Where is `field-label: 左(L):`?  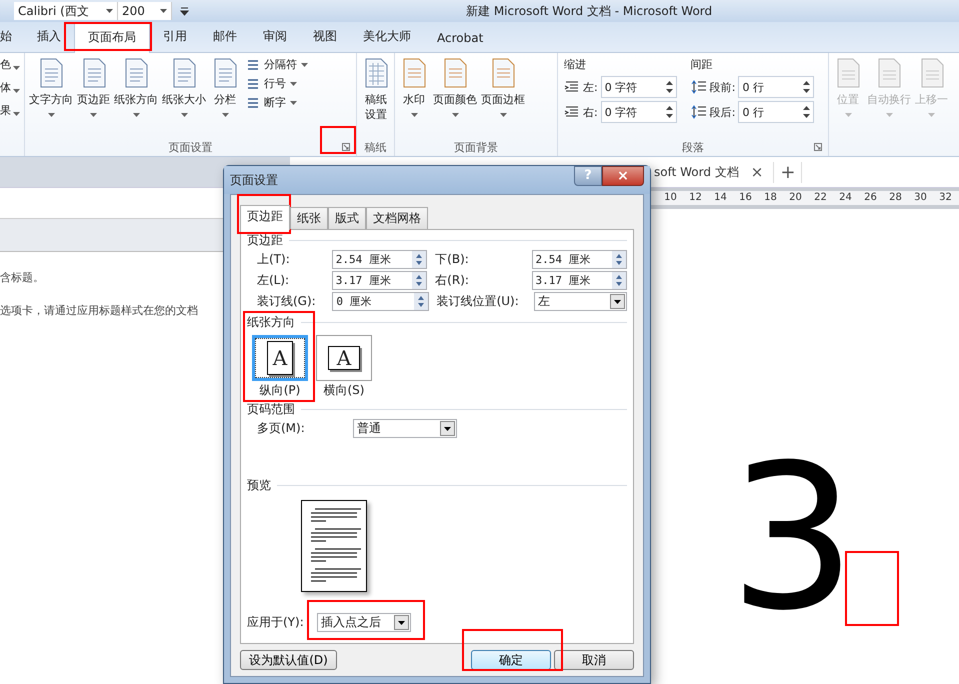 field-label: 左(L): is located at coordinates (273, 280).